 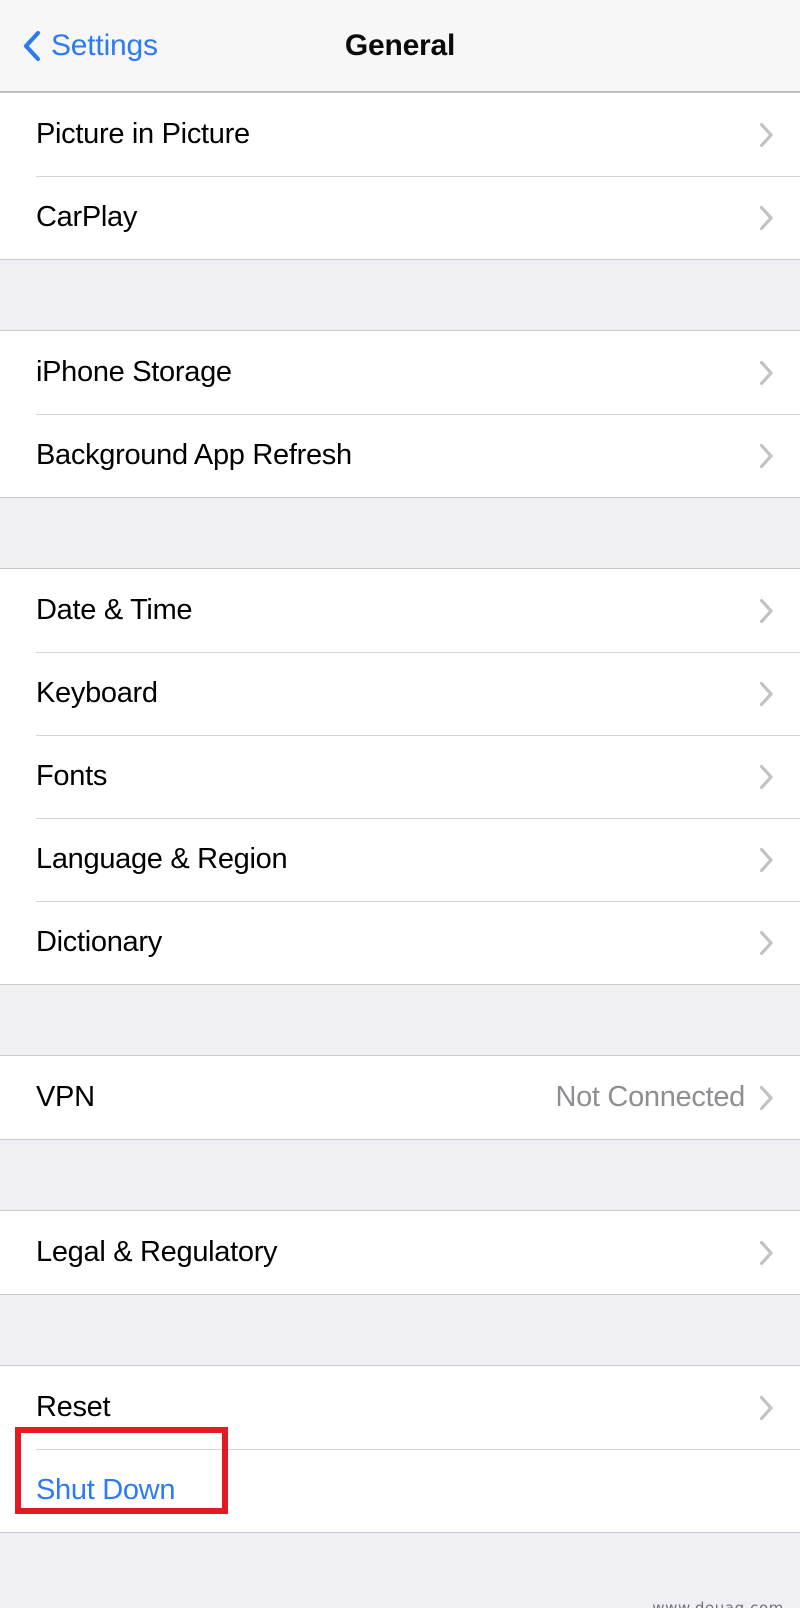 I want to click on row-label: Dictionary, so click(x=99, y=942).